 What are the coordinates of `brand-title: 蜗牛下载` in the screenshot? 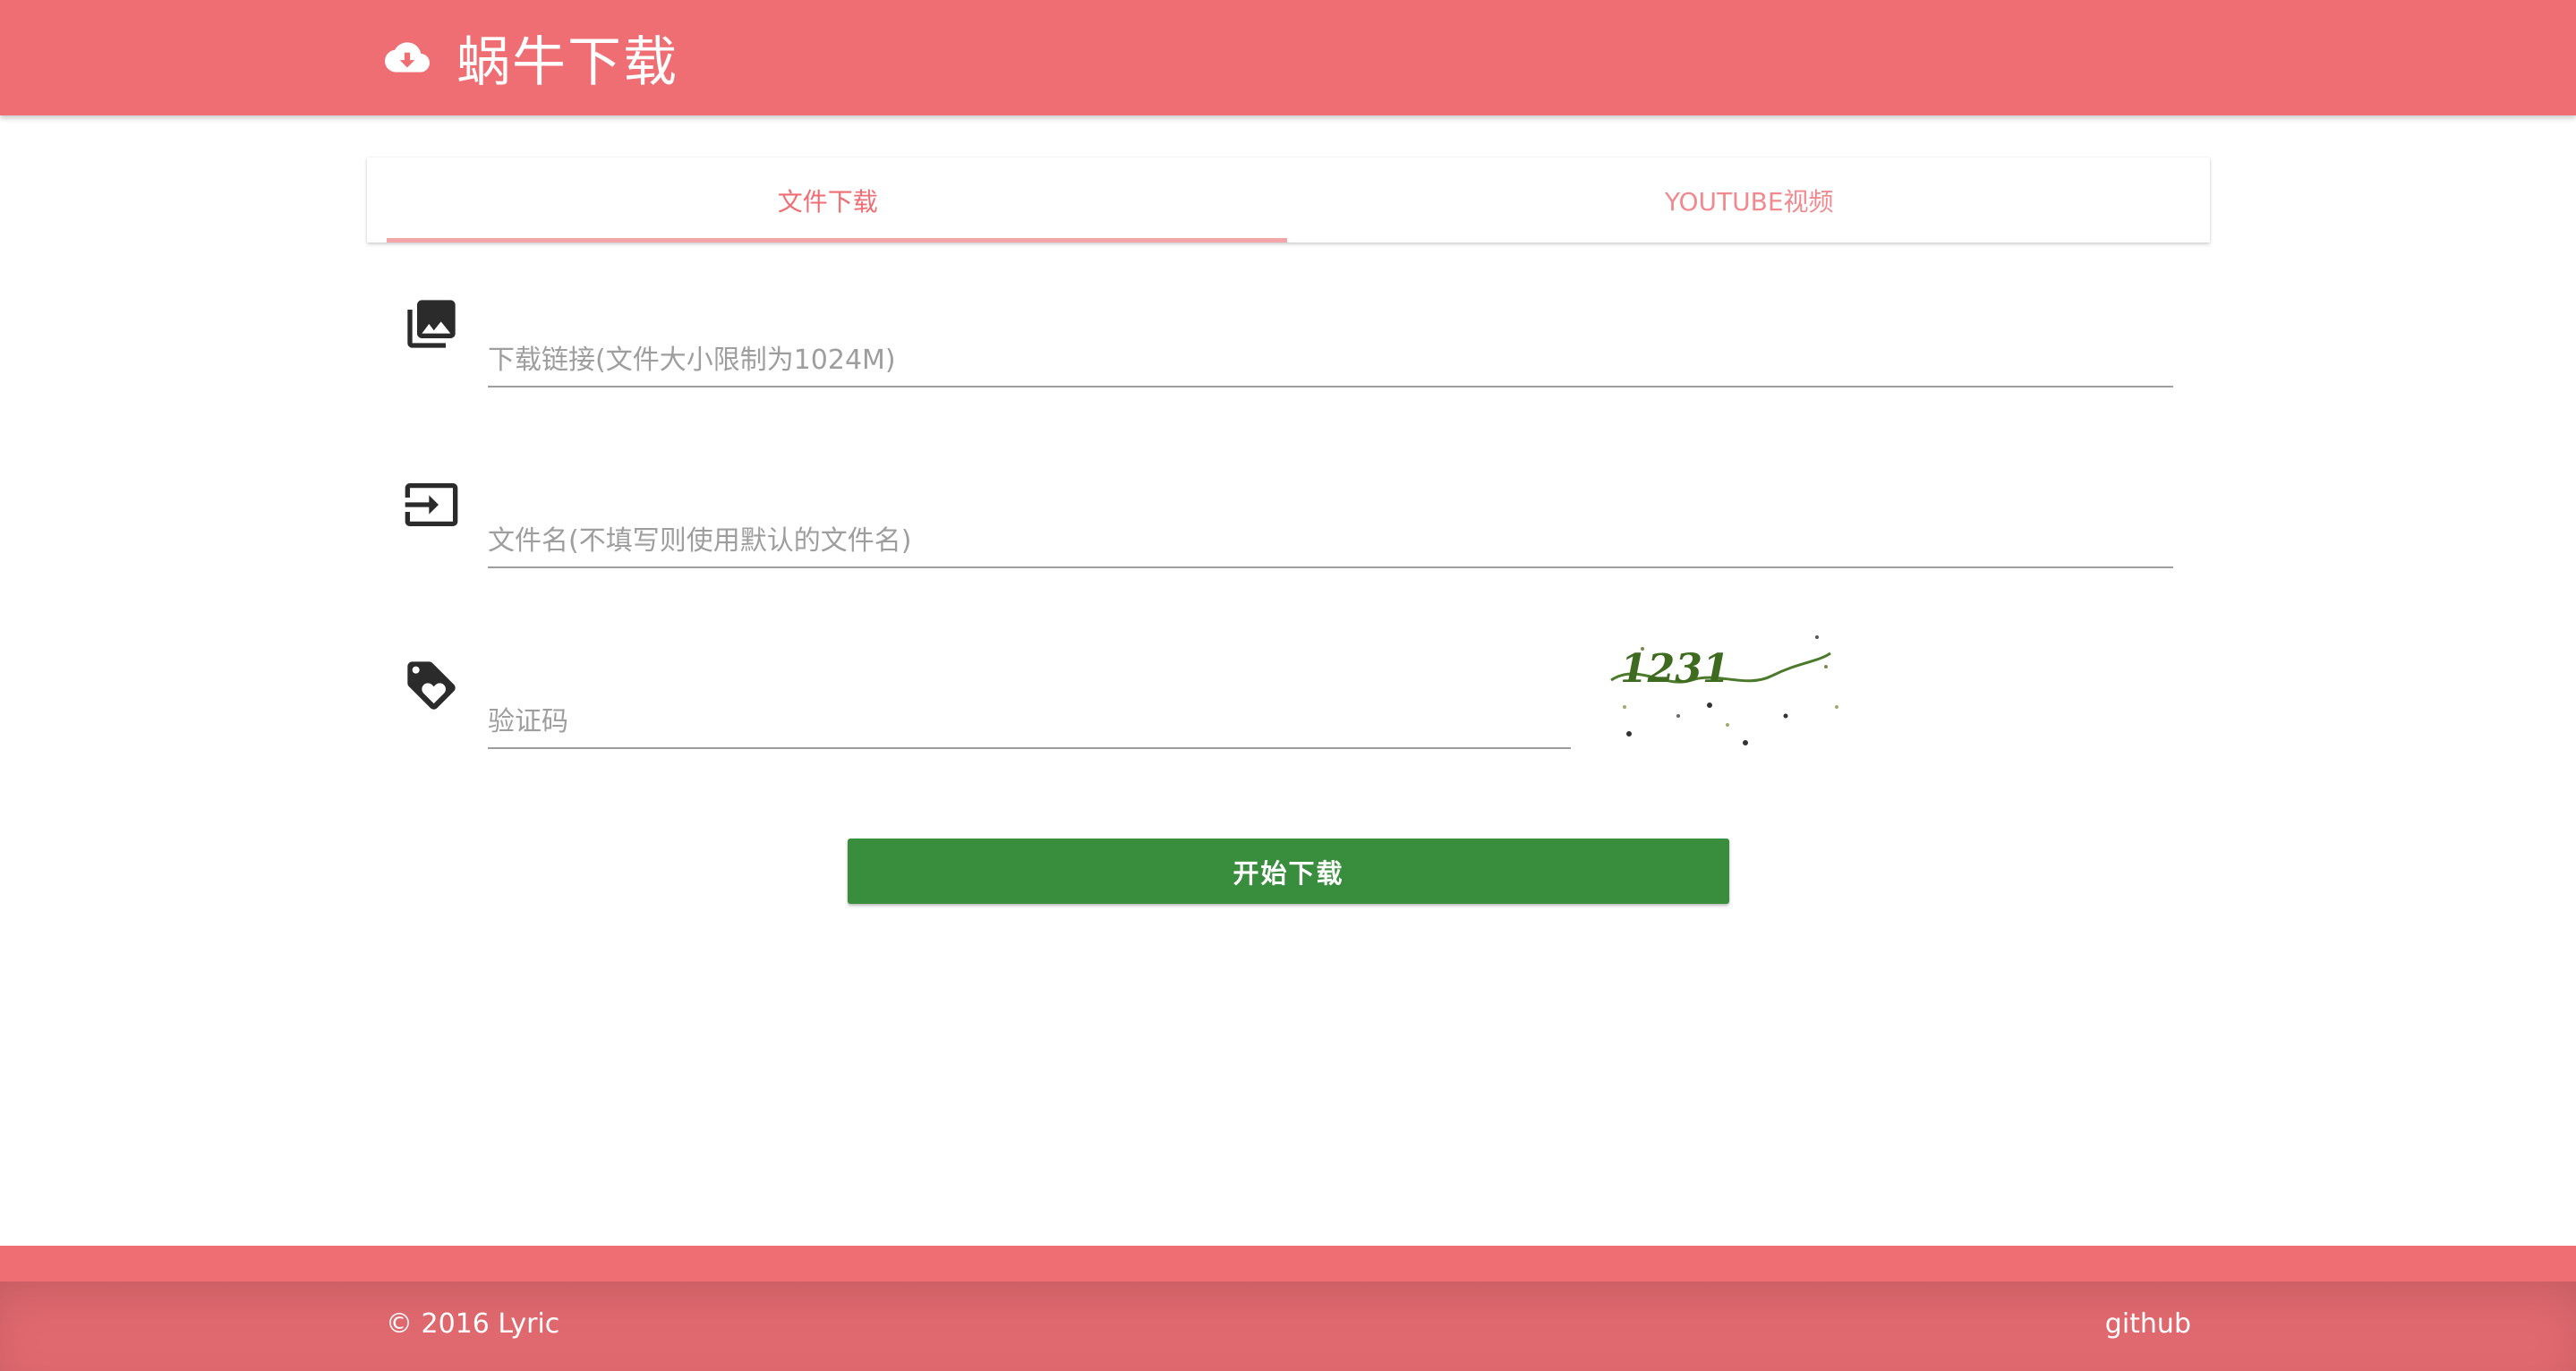 It's located at (567, 62).